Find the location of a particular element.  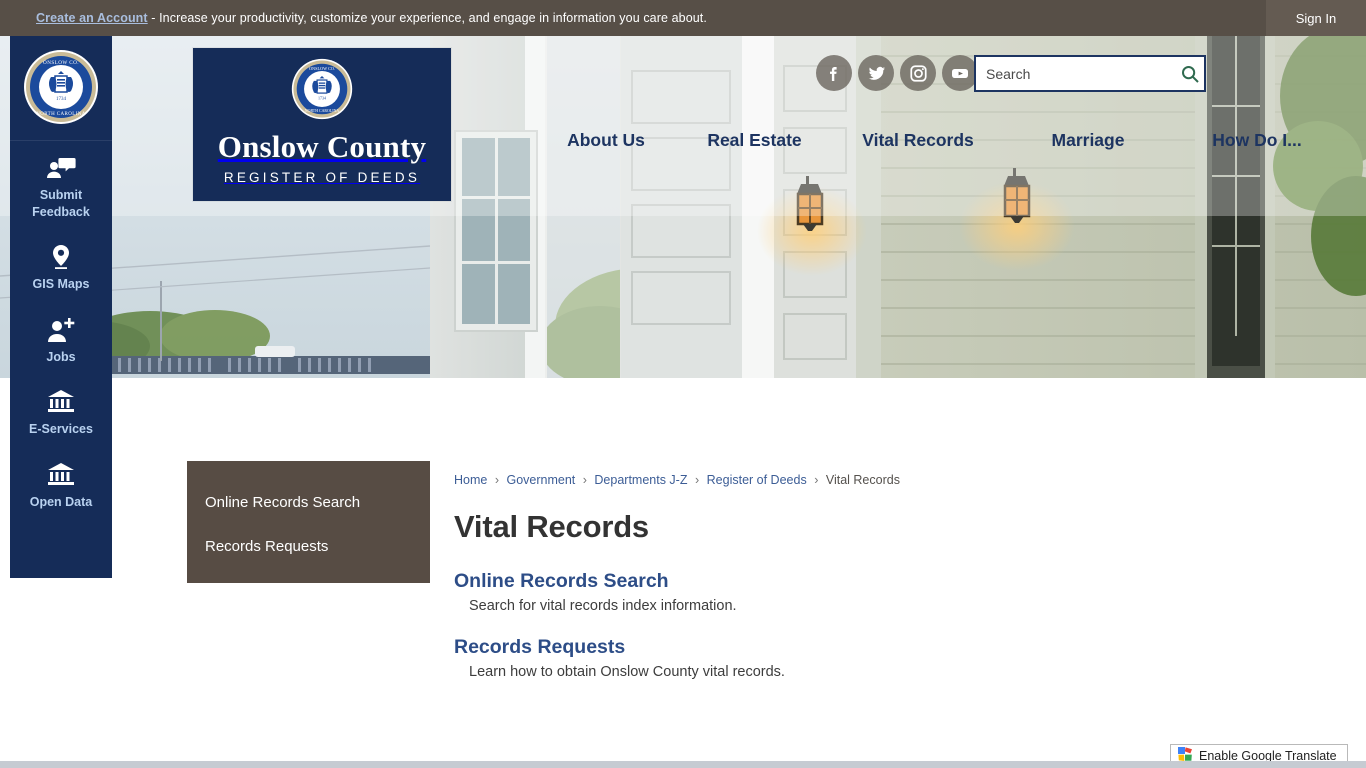

nav-item-real-estate: Real Estate is located at coordinates (754, 140).